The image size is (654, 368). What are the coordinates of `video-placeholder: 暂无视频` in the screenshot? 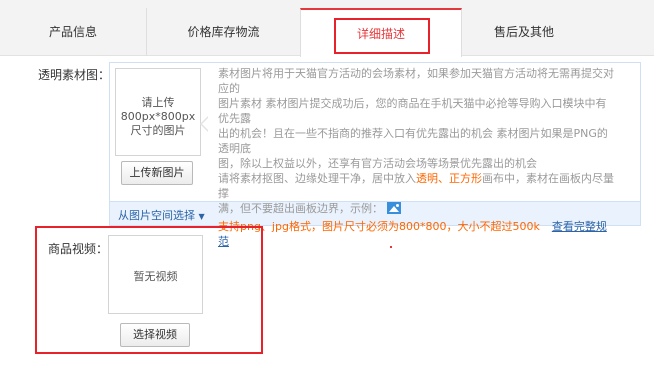 It's located at (155, 274).